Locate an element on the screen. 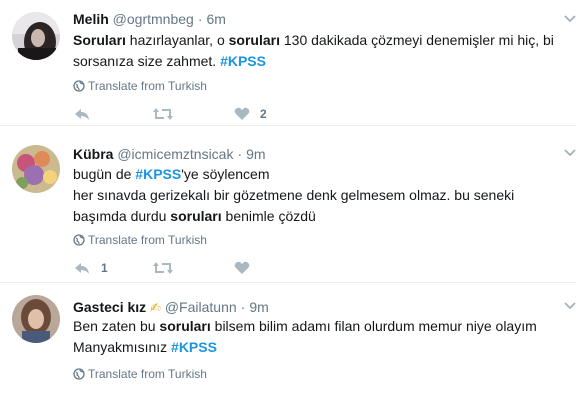  tweet-line: Manyakmısınız #KPSS is located at coordinates (320, 347).